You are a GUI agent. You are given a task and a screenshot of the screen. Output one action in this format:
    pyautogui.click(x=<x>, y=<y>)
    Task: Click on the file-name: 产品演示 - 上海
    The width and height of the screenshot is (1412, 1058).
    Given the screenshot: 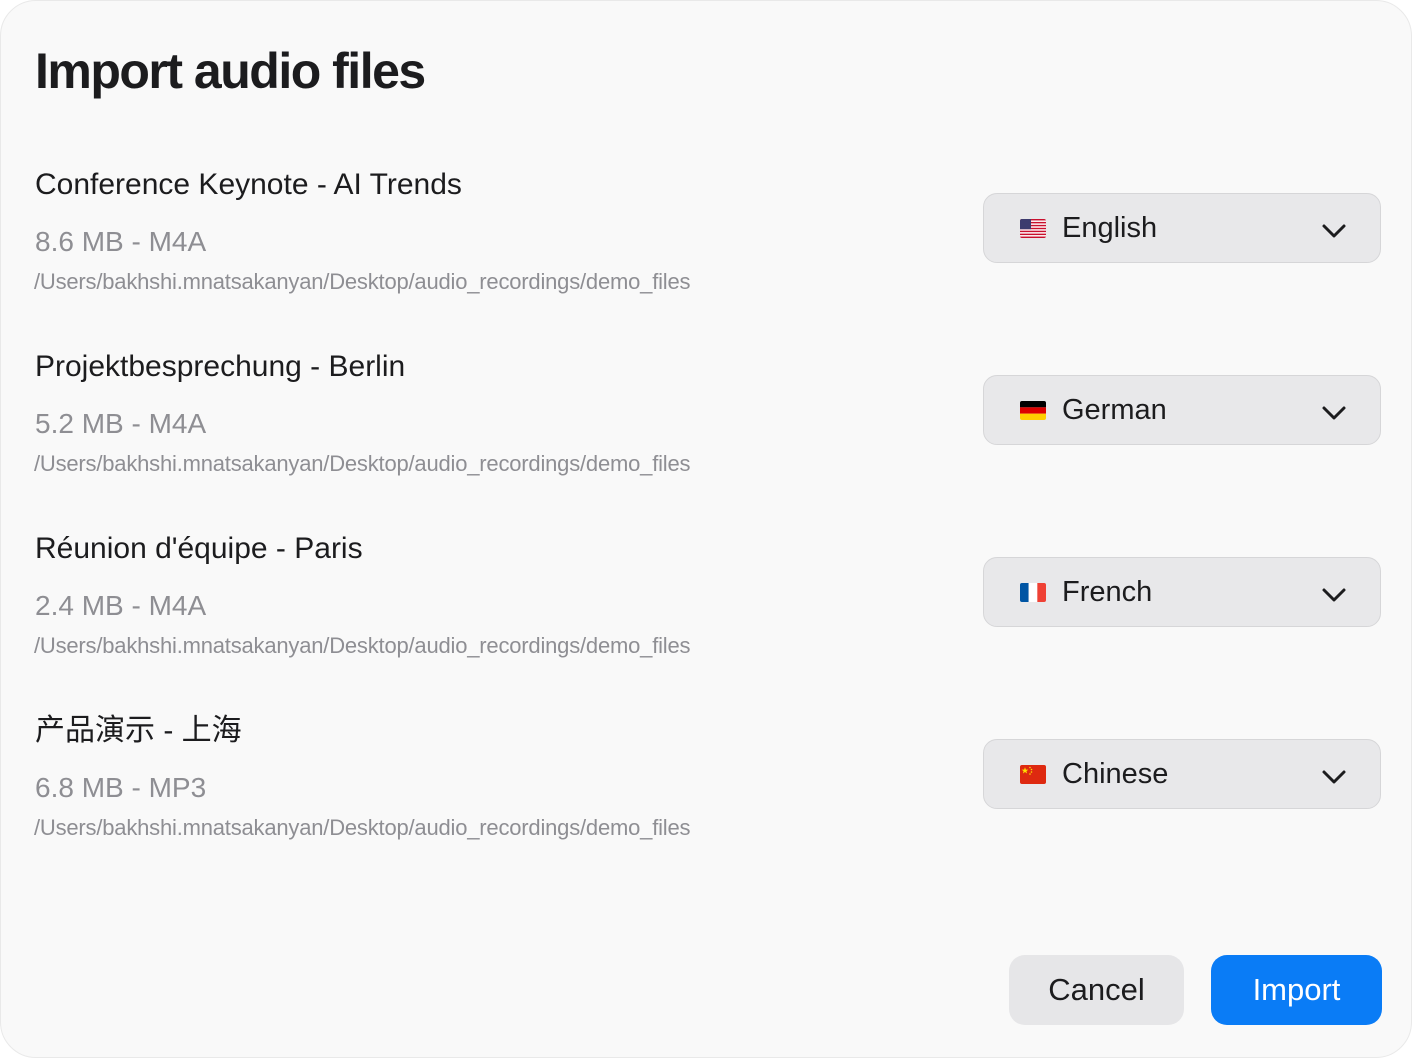 What is the action you would take?
    pyautogui.click(x=138, y=730)
    